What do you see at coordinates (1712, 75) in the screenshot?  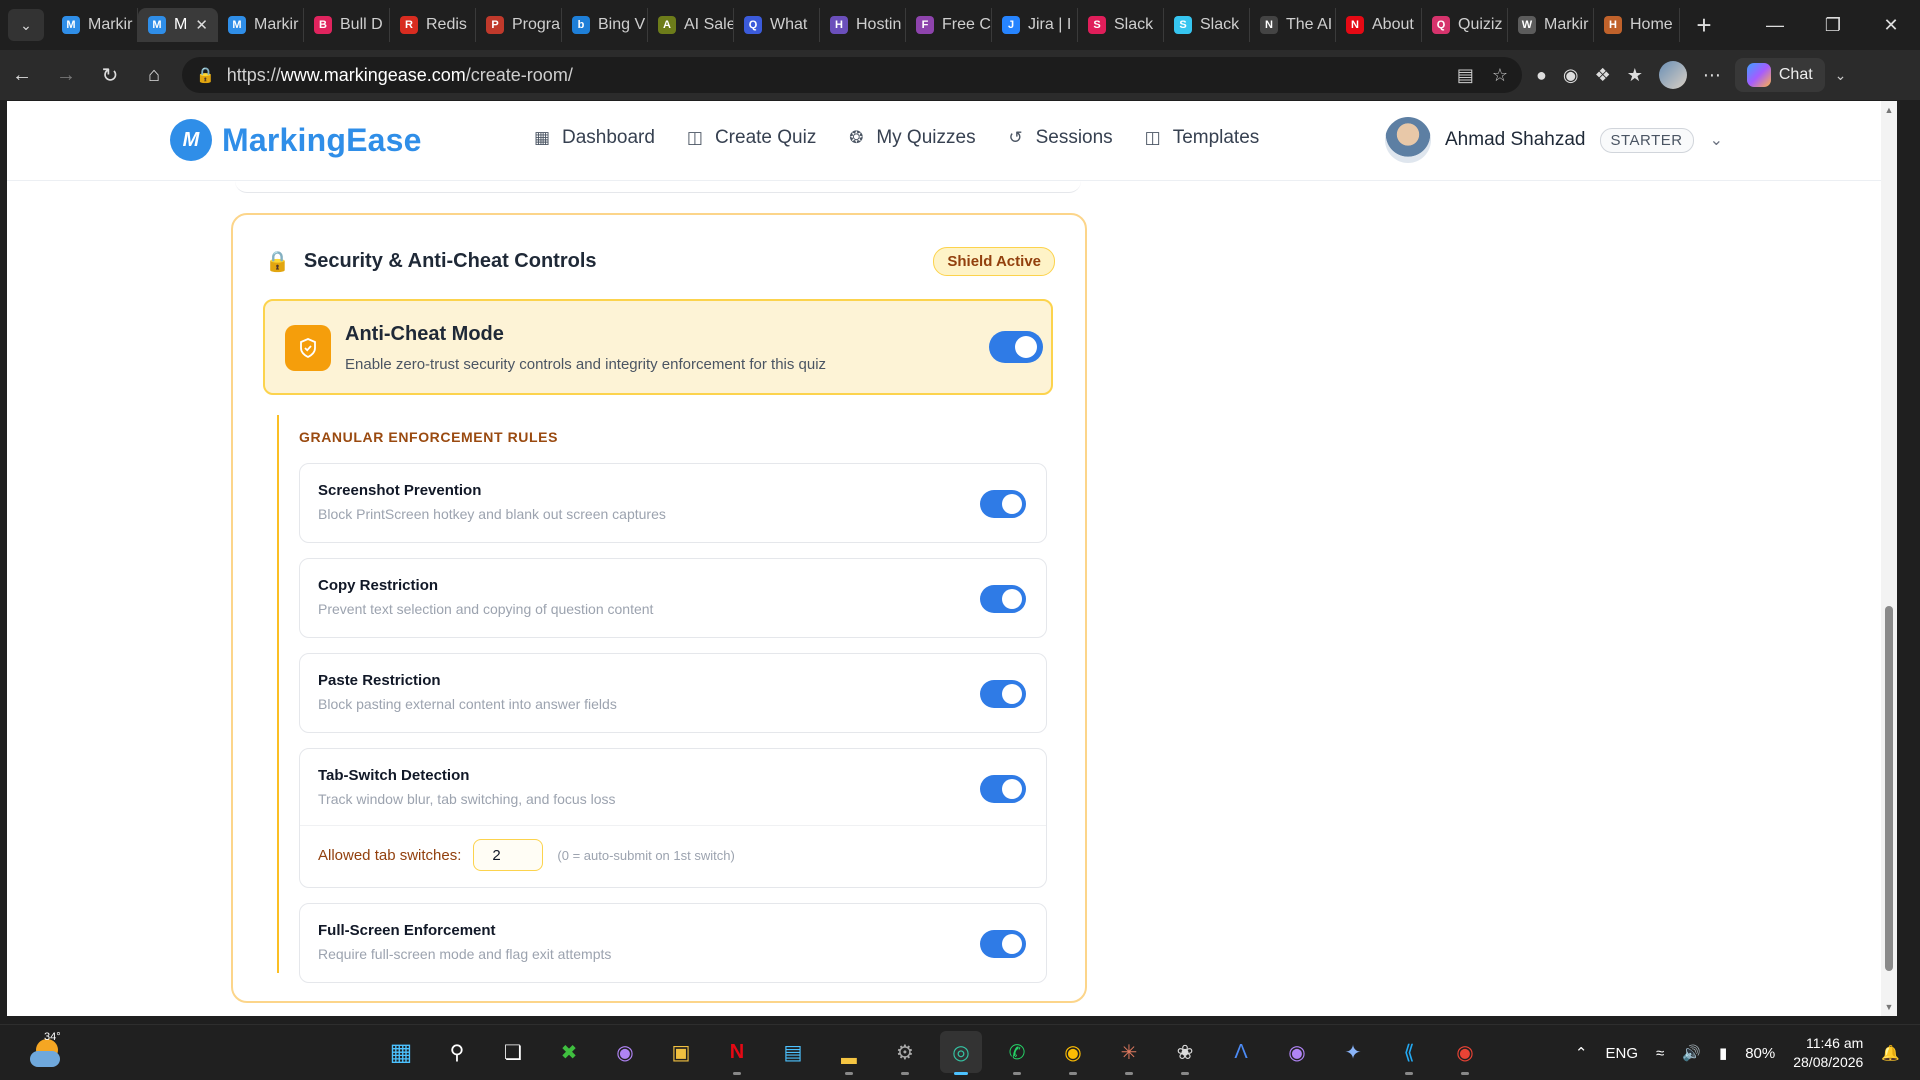 I see `more-menu-icon: ⋯` at bounding box center [1712, 75].